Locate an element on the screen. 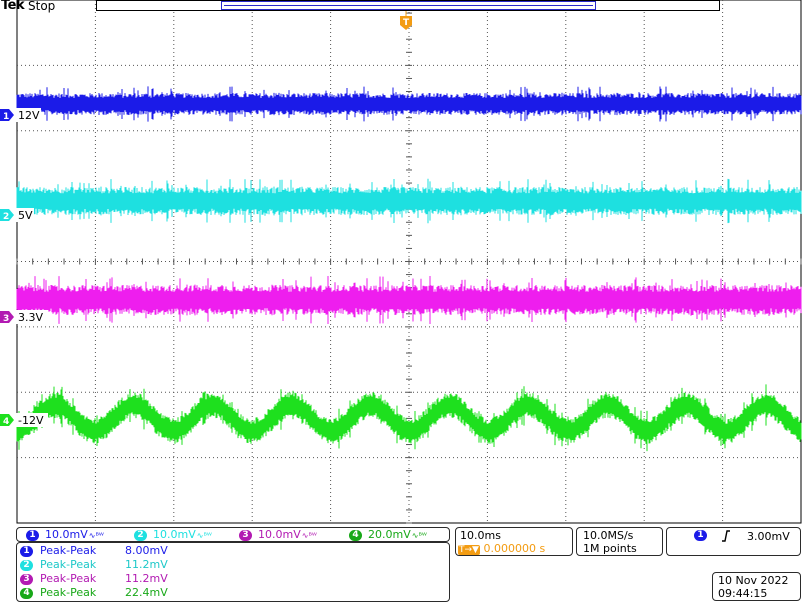  trigger-level: 3.00mV is located at coordinates (768, 536).